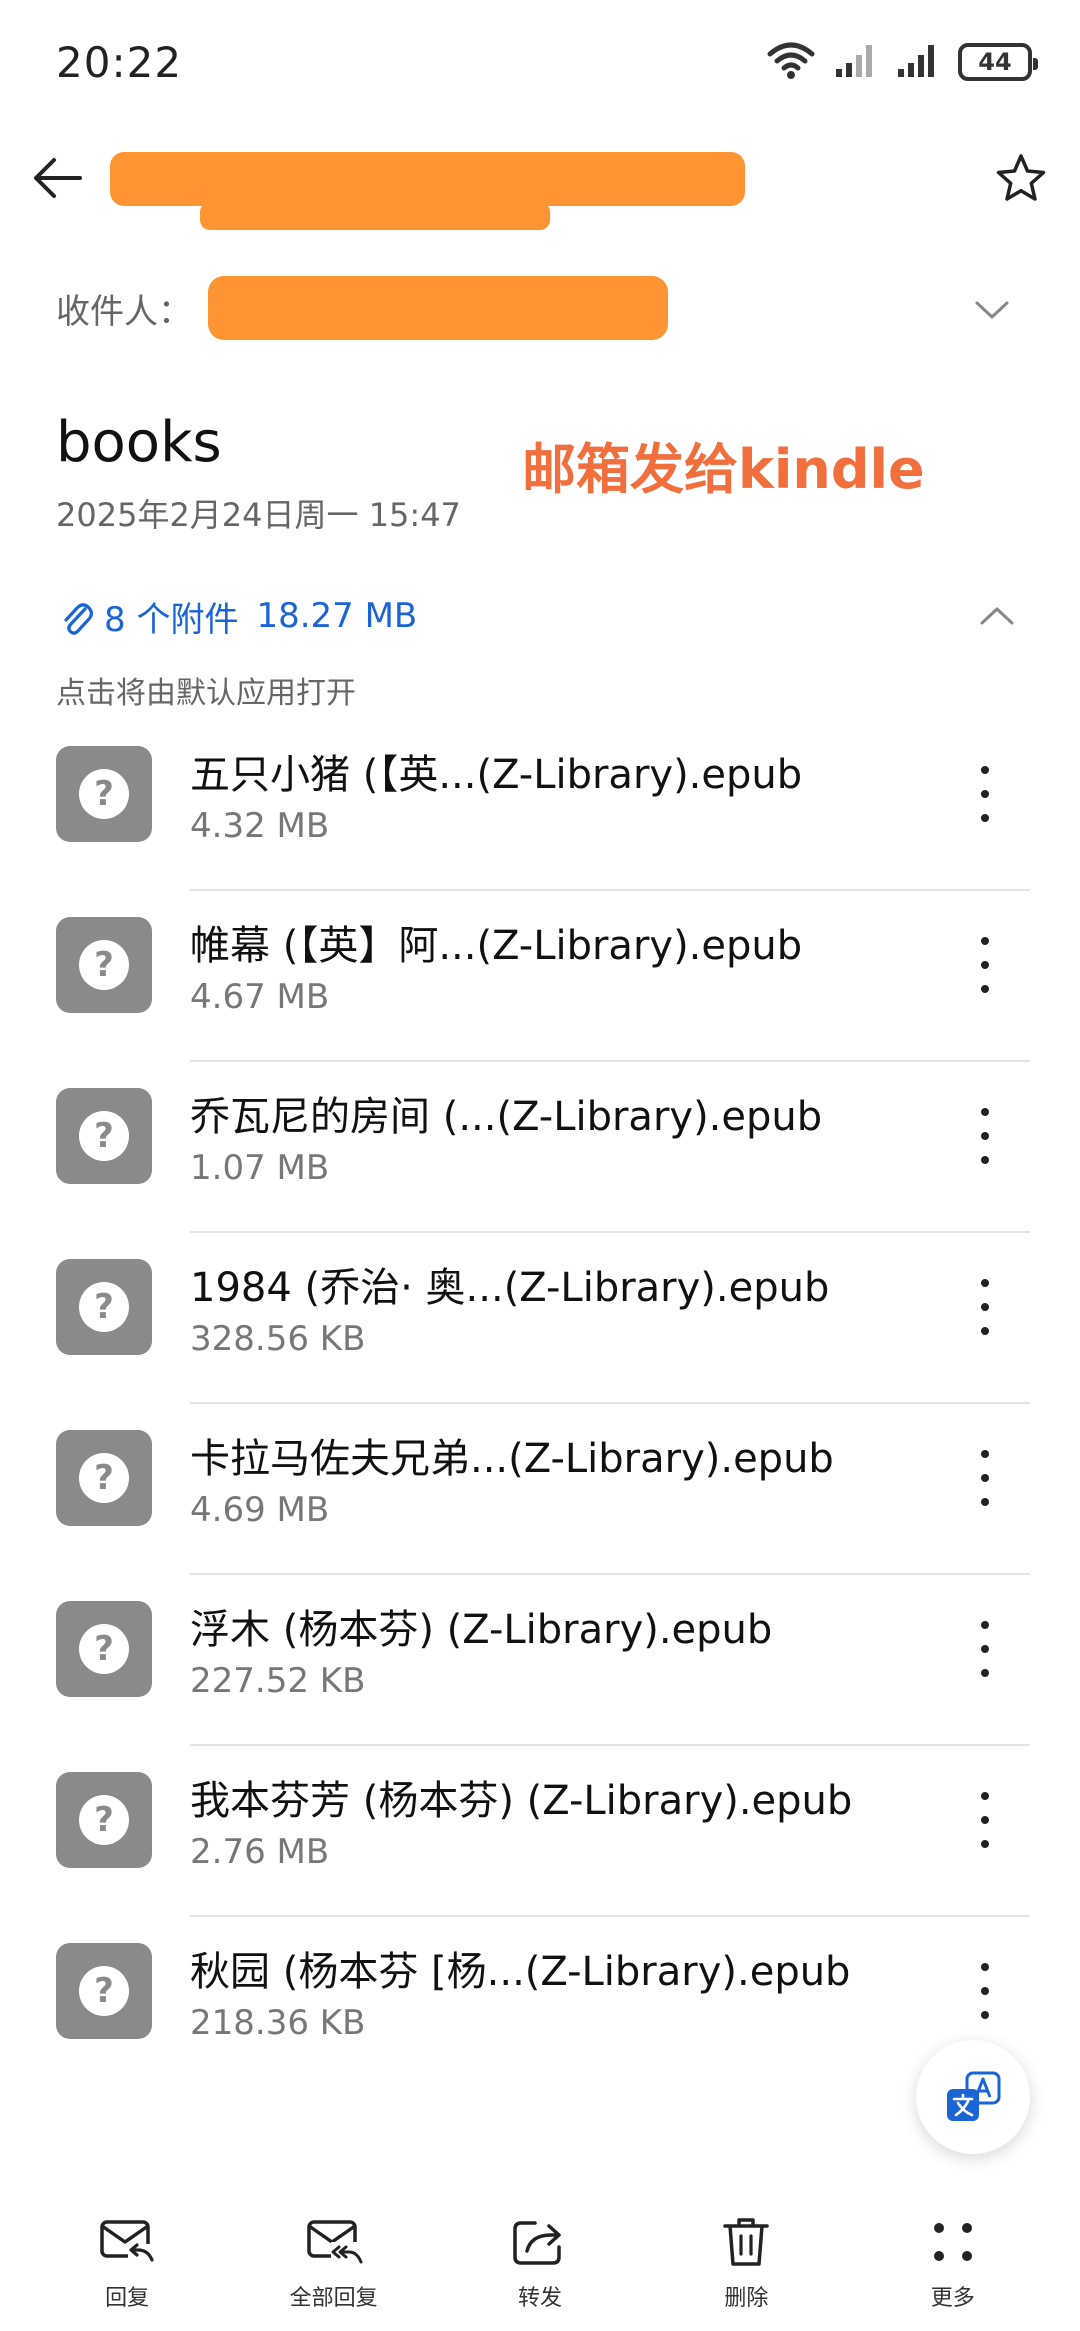 The width and height of the screenshot is (1080, 2331). What do you see at coordinates (333, 2298) in the screenshot?
I see `reply-all-label: 全部回复` at bounding box center [333, 2298].